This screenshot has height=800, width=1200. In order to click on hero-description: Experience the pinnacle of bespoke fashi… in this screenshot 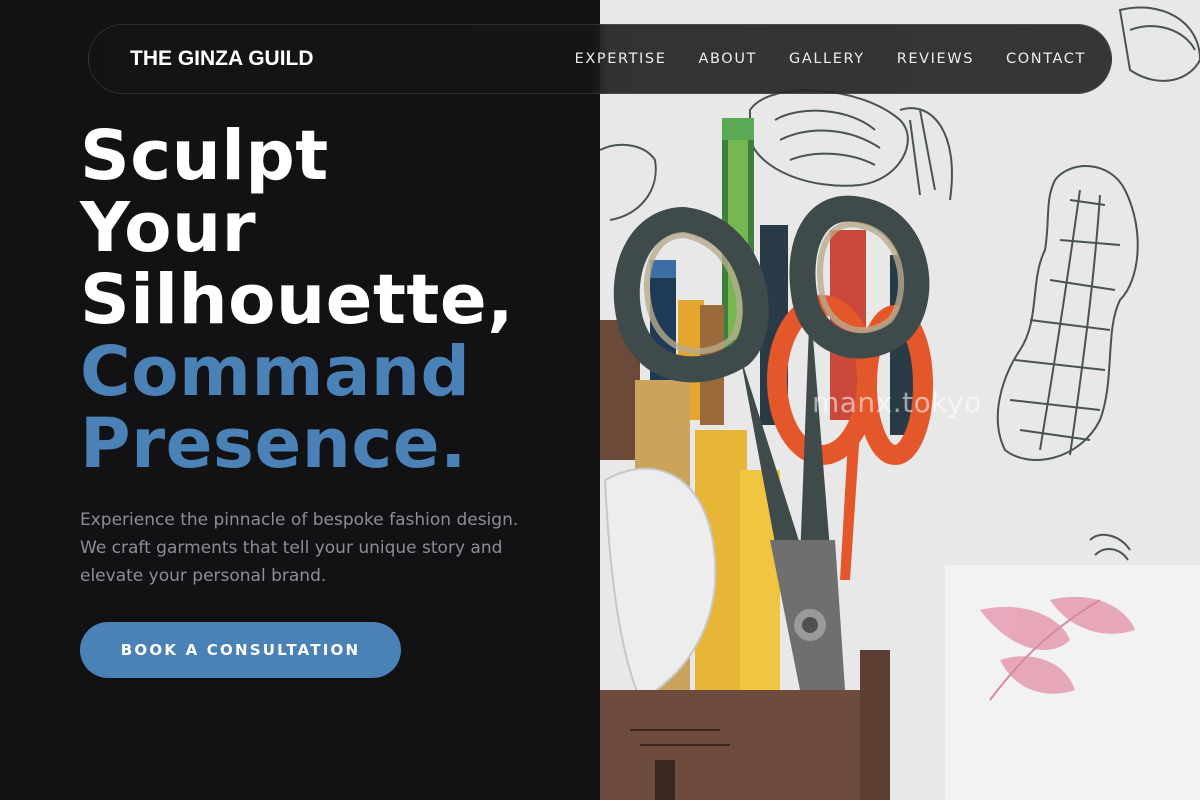, I will do `click(299, 548)`.